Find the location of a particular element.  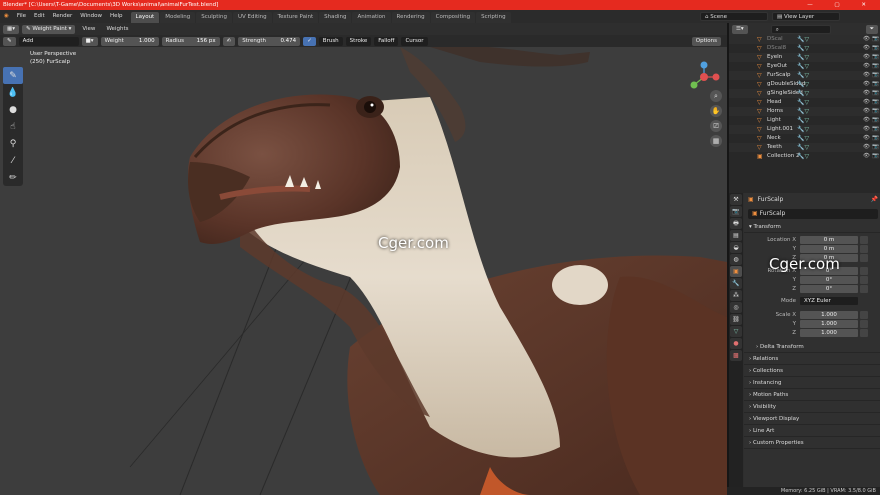

outliner-row: ▣ Collection 2 🔧▽ 👁 📷 is located at coordinates (804, 156).